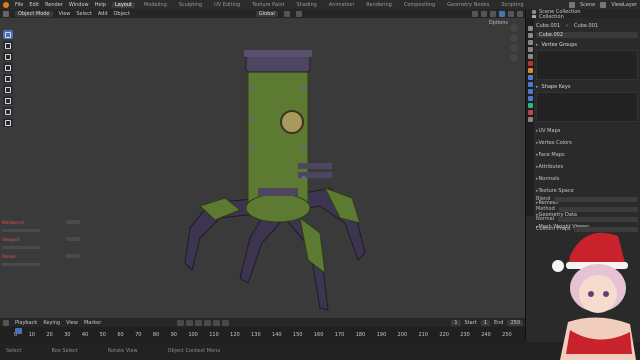  Describe the element at coordinates (6, 13) in the screenshot. I see `editor-type-icon` at that location.